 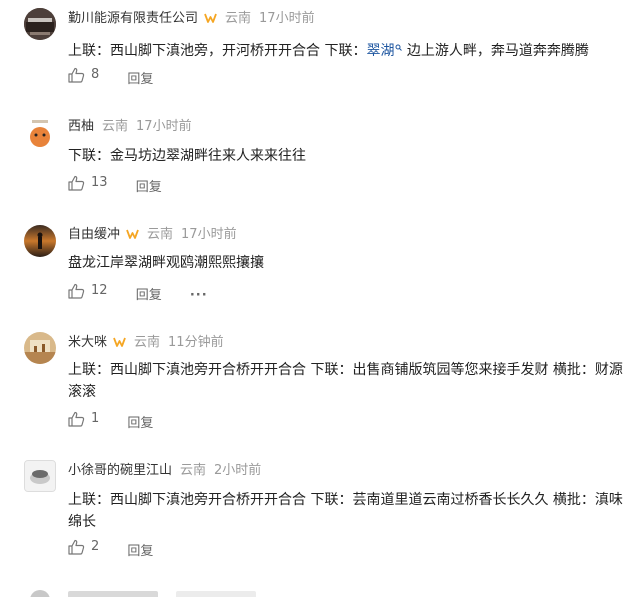 What do you see at coordinates (113, 594) in the screenshot?
I see `username-placeholder` at bounding box center [113, 594].